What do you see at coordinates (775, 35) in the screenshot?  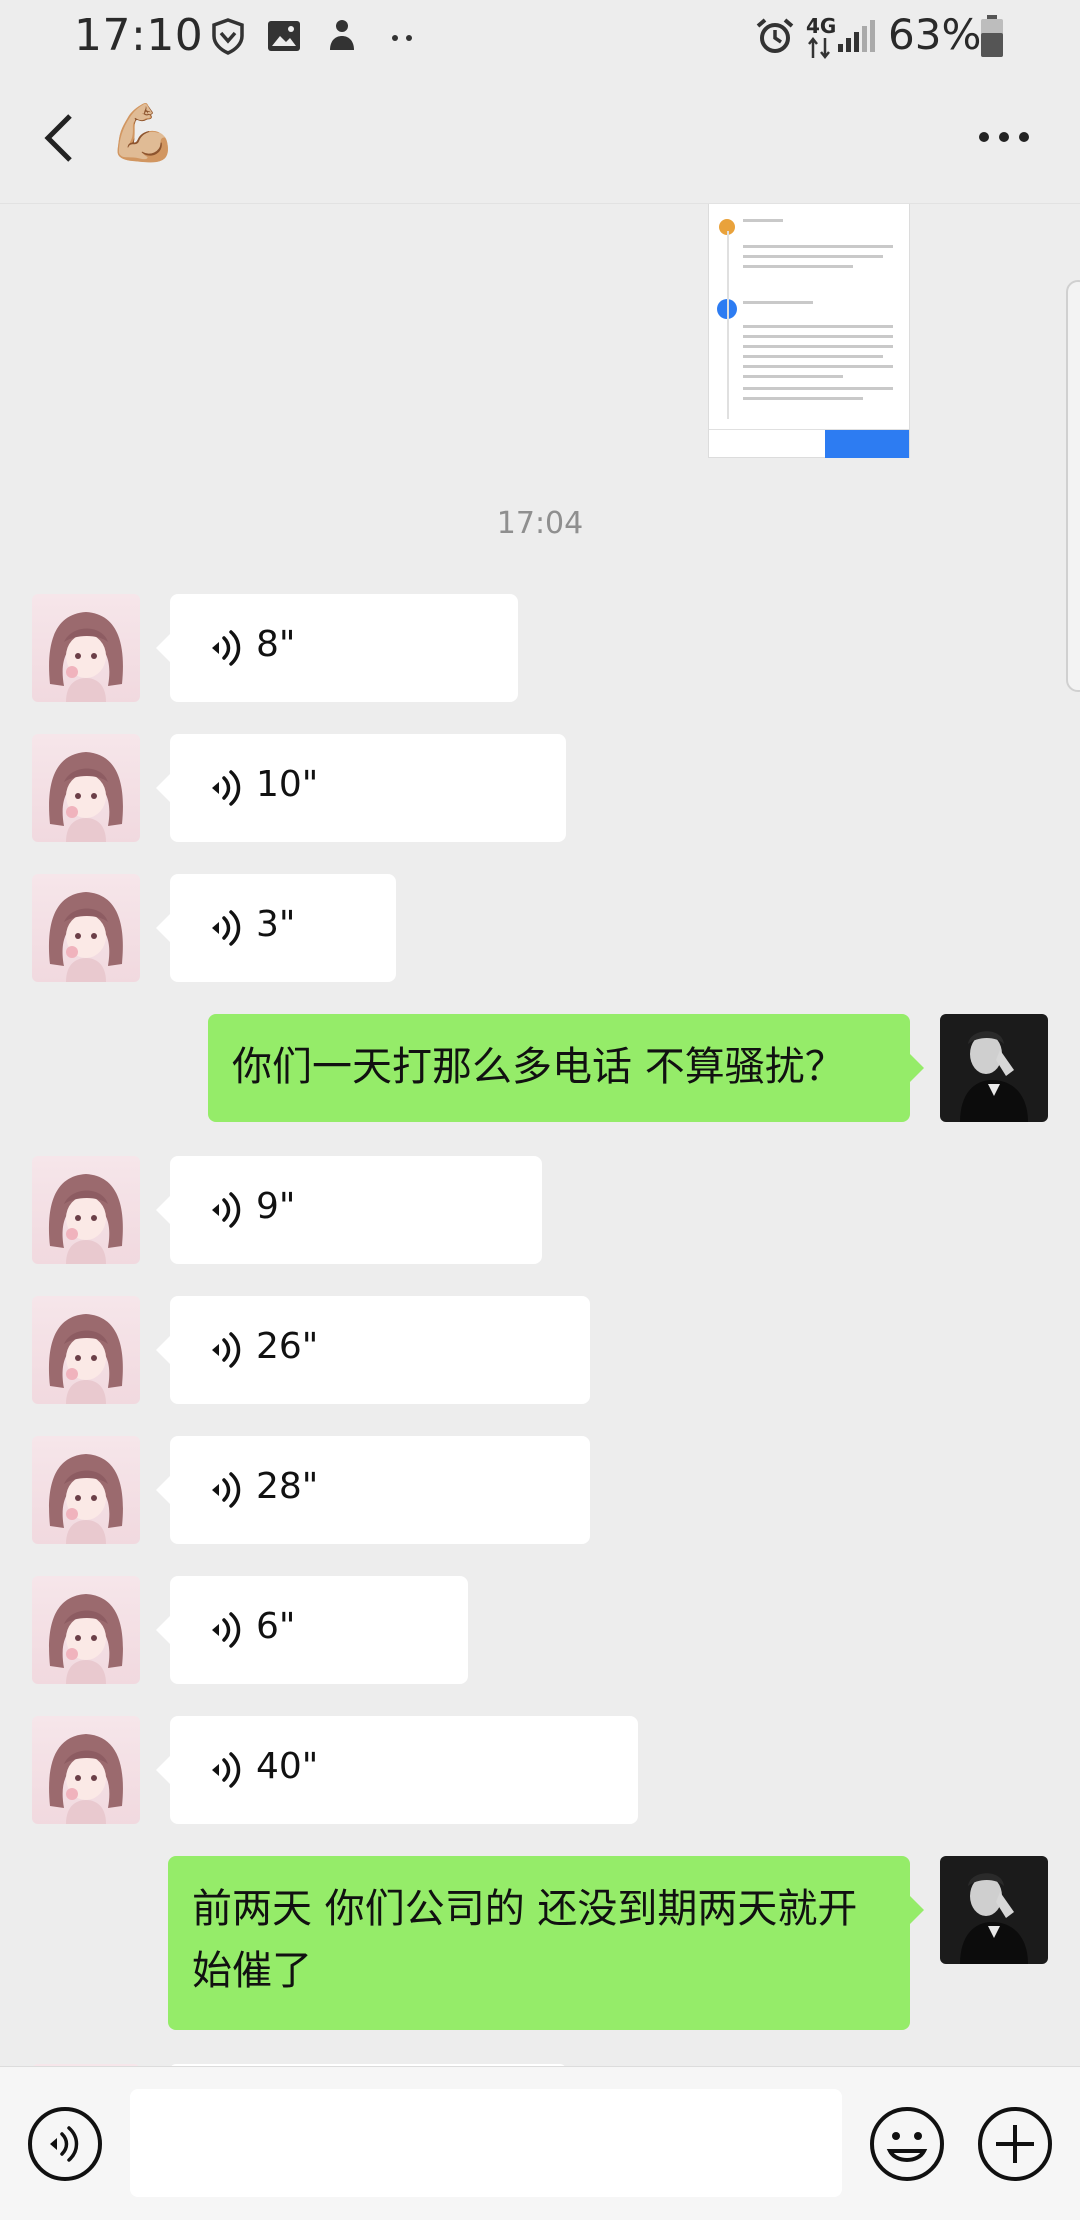 I see `alarm-icon` at bounding box center [775, 35].